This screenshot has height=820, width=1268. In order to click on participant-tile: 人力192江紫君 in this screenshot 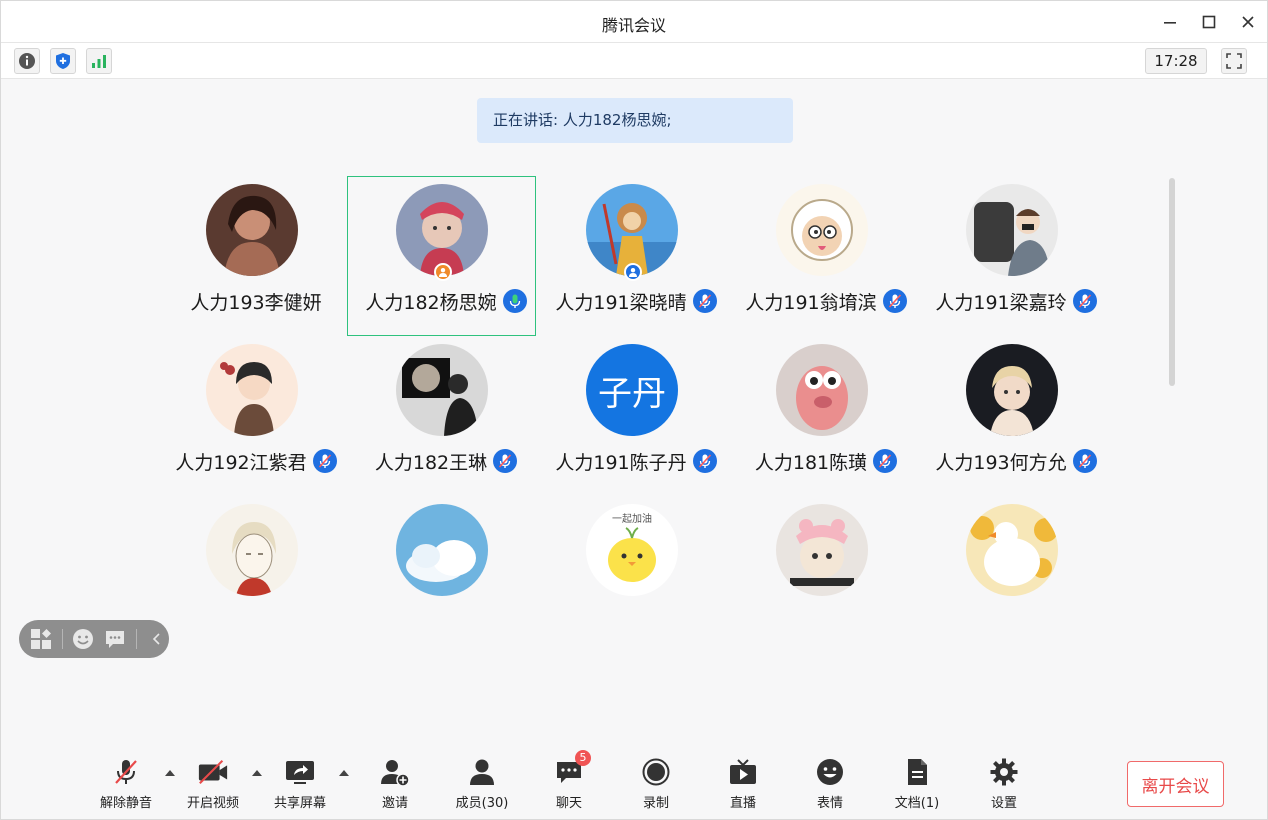, I will do `click(256, 416)`.